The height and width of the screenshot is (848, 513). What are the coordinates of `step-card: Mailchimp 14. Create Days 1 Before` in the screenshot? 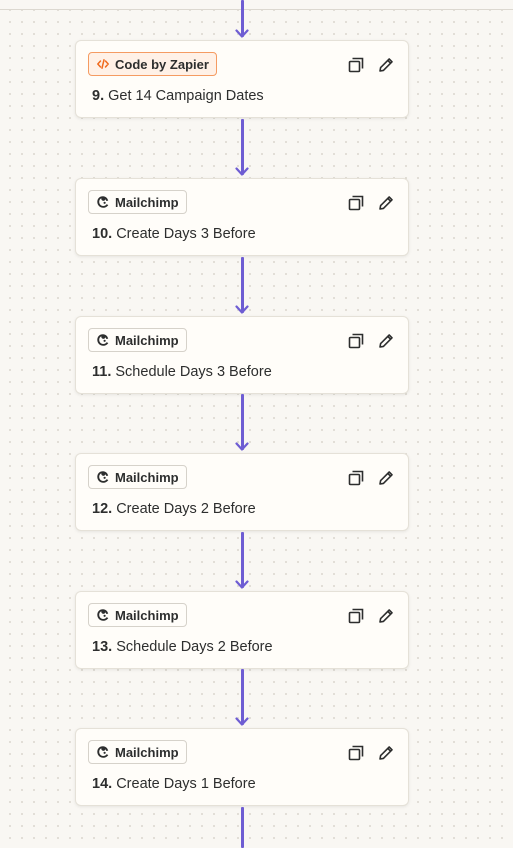 It's located at (242, 767).